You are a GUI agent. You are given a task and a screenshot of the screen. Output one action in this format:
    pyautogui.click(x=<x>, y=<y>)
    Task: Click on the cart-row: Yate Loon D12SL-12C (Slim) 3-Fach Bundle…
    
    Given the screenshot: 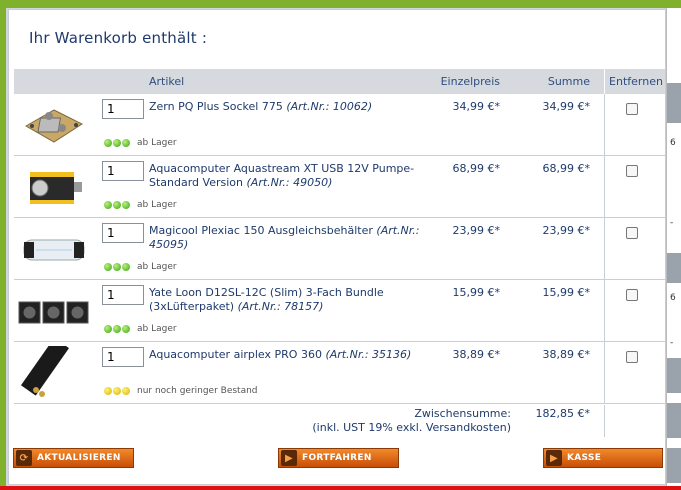 What is the action you would take?
    pyautogui.click(x=339, y=311)
    